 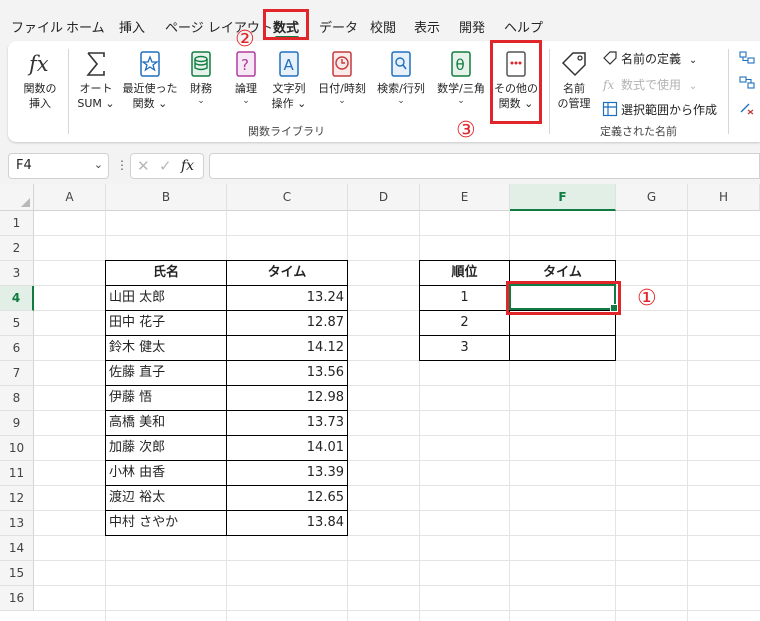 What do you see at coordinates (342, 64) in the screenshot?
I see `clock-book-icon` at bounding box center [342, 64].